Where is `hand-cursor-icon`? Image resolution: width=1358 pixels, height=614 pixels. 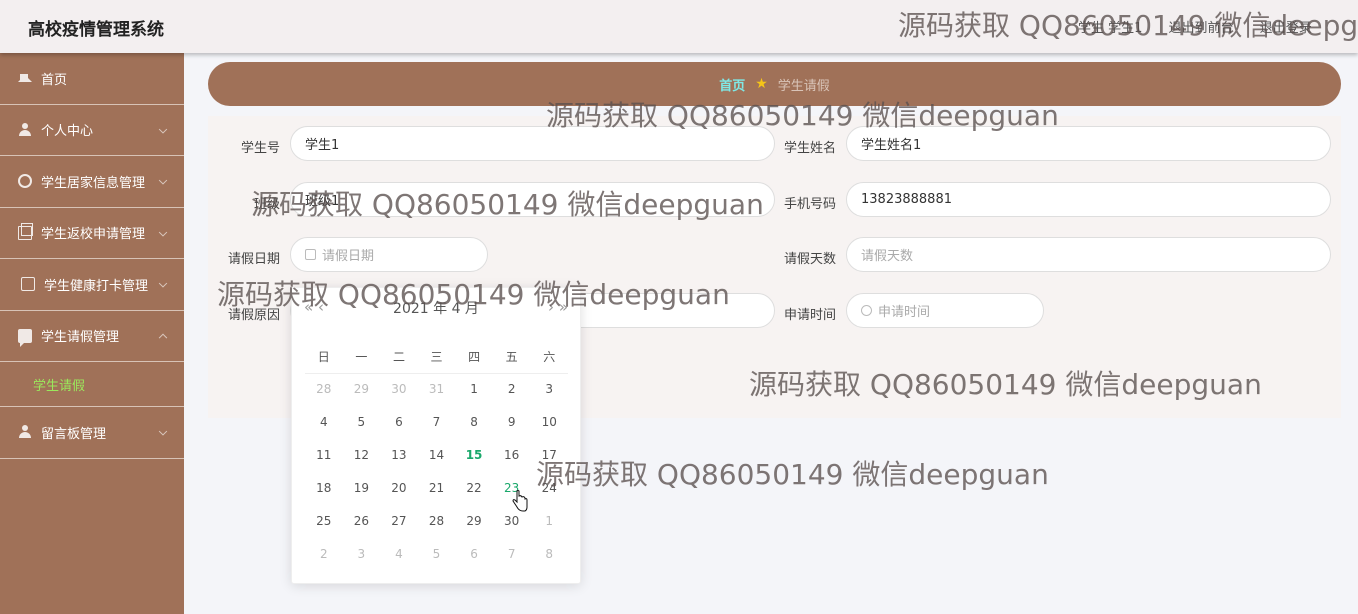
hand-cursor-icon is located at coordinates (520, 501).